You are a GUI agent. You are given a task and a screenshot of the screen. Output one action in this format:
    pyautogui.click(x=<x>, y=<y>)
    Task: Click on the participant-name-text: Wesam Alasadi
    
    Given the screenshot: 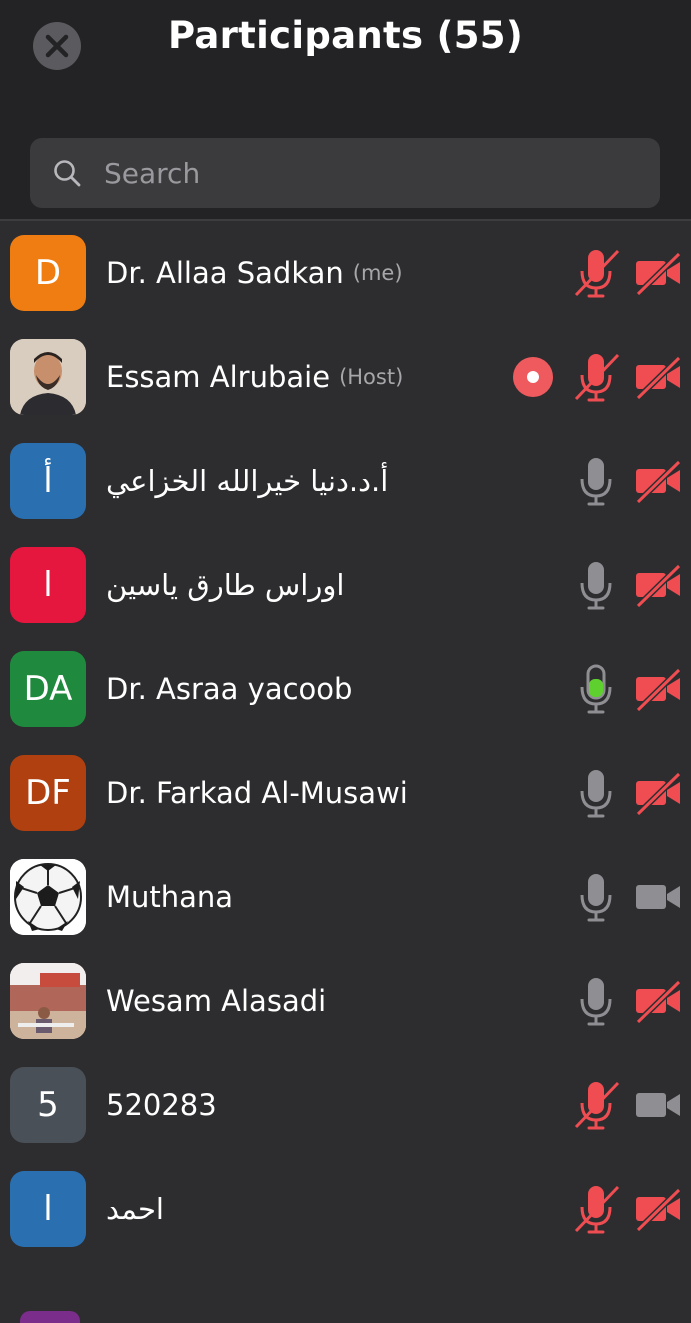 What is the action you would take?
    pyautogui.click(x=216, y=1001)
    